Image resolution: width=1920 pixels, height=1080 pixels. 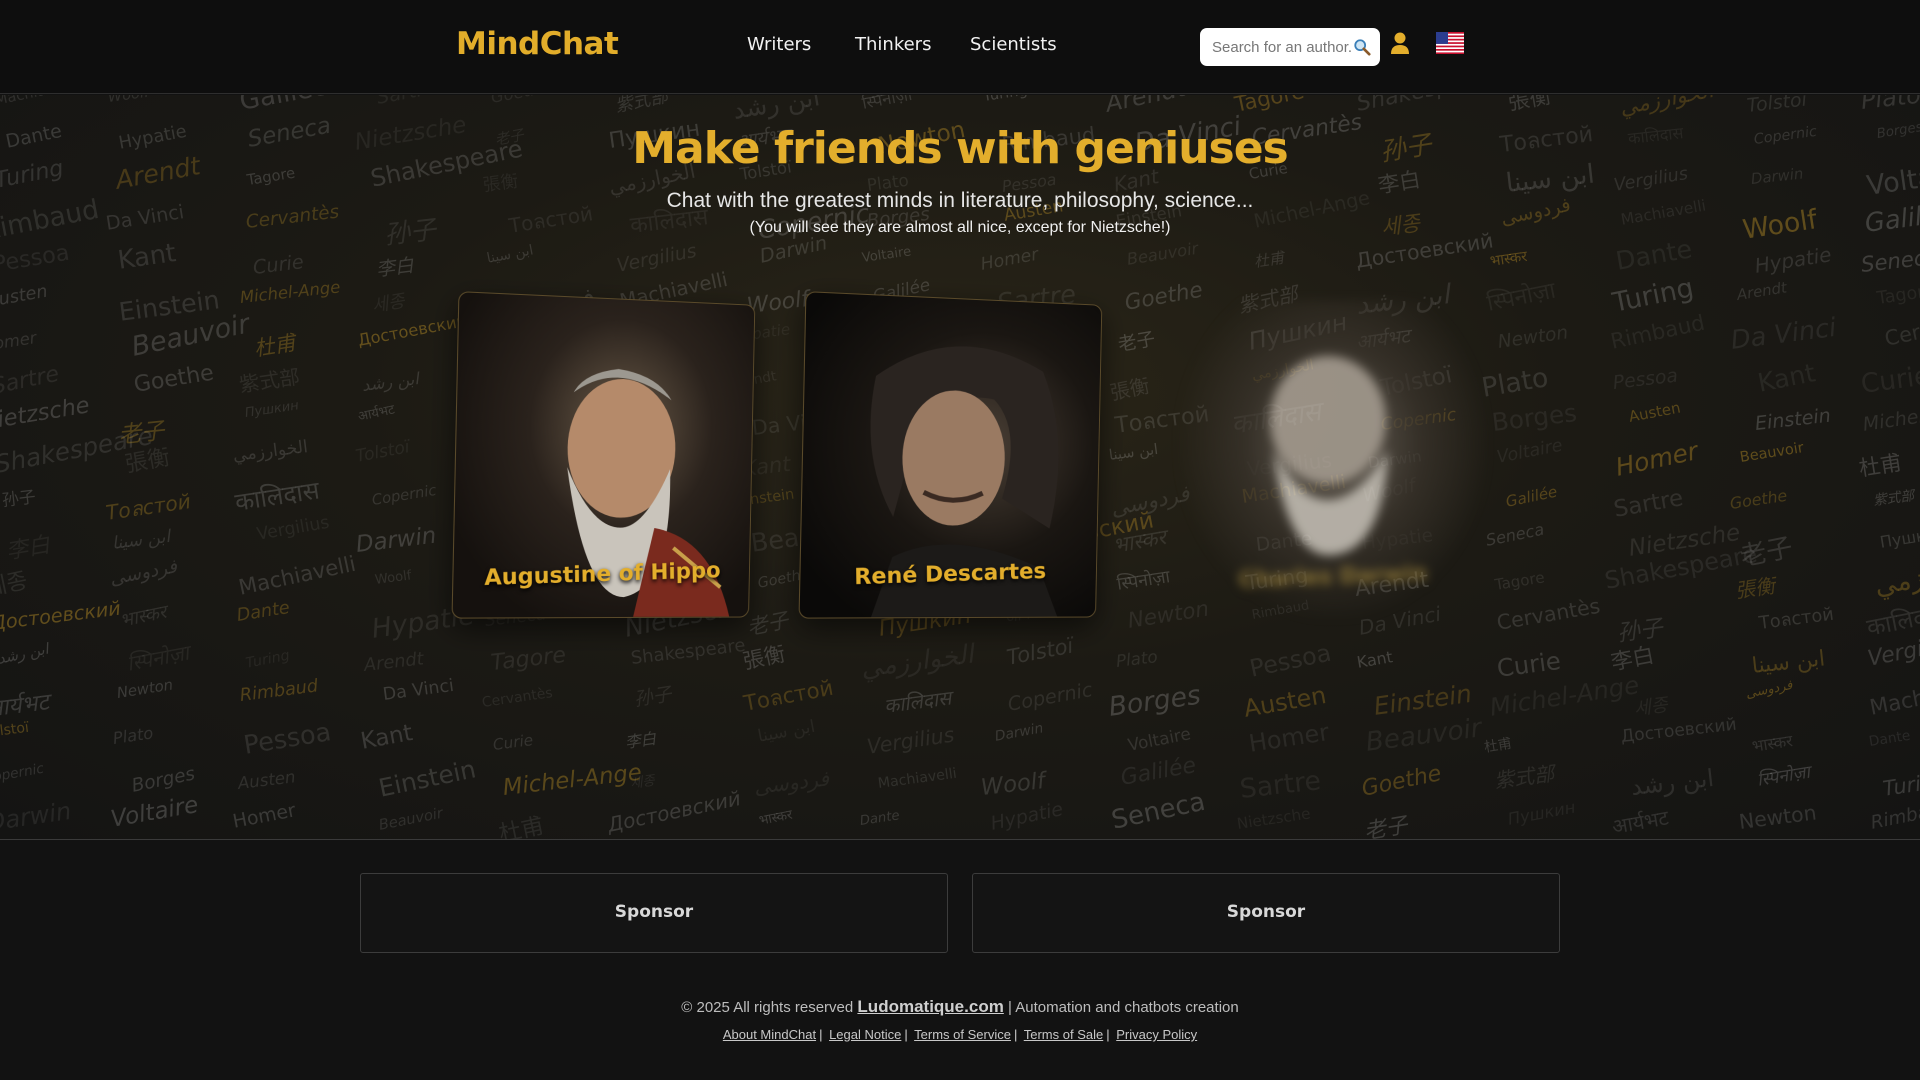 I want to click on background-word: Turing, so click(x=1005, y=100).